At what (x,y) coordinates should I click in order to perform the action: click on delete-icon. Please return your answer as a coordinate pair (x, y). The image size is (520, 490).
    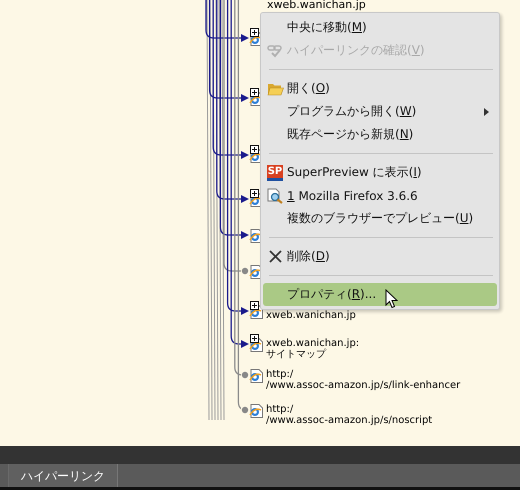
    Looking at the image, I should click on (275, 256).